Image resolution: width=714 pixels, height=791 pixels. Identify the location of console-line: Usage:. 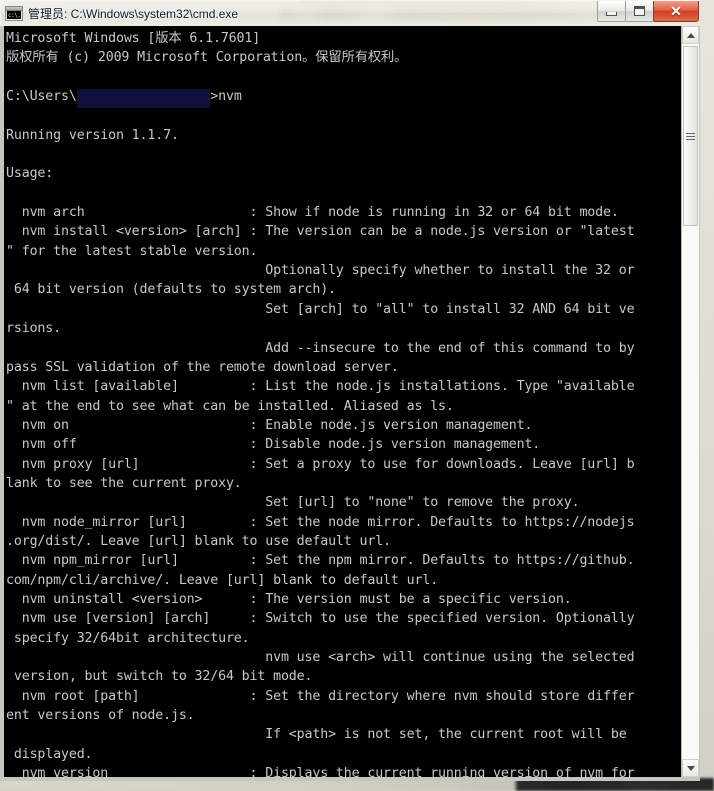
(30, 174).